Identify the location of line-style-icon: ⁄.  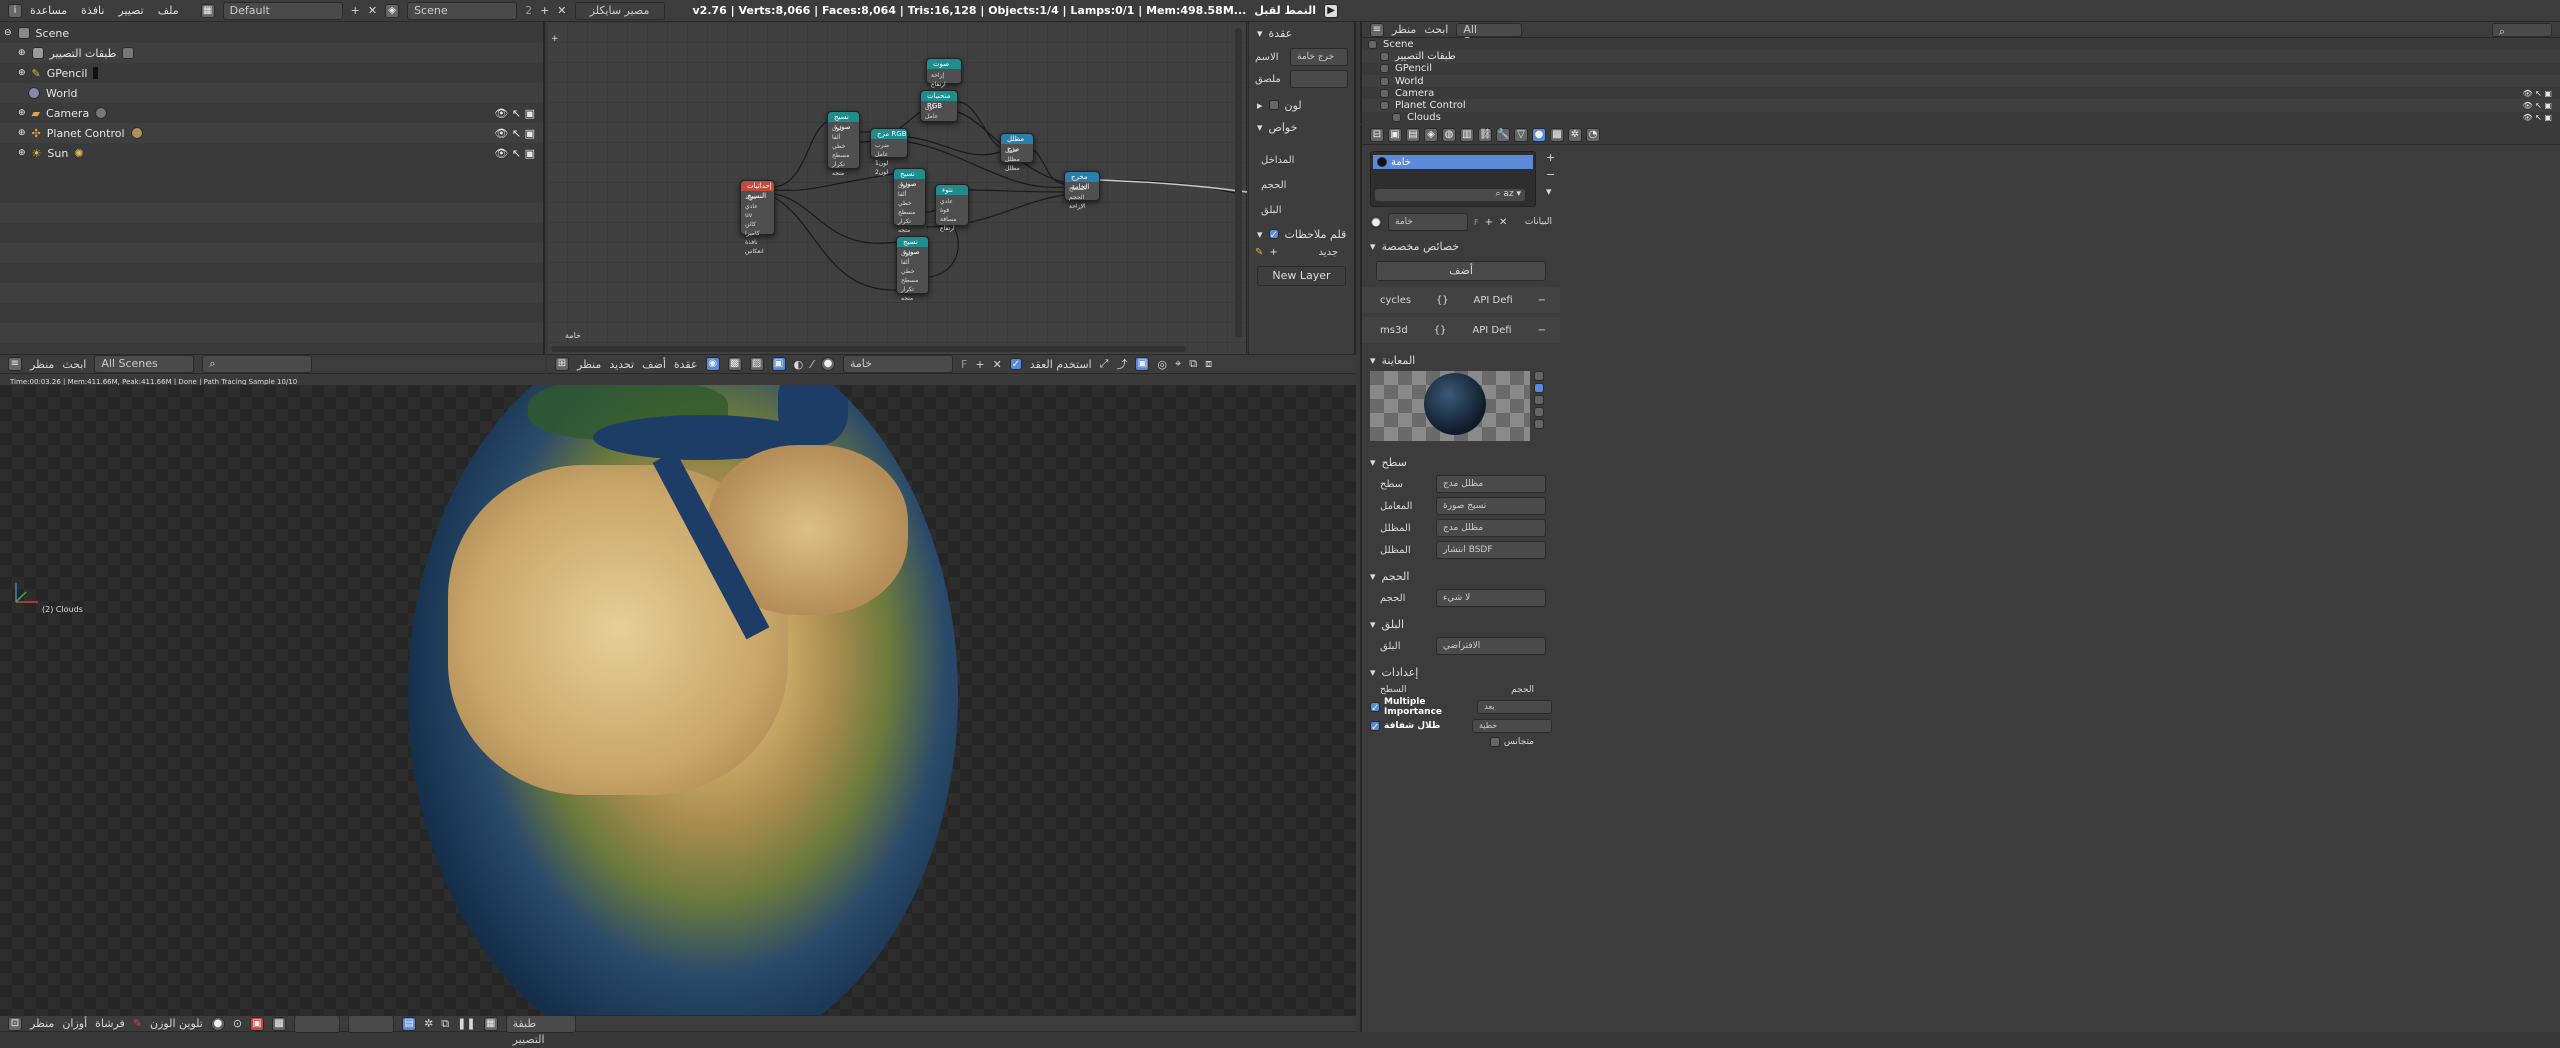
(812, 364).